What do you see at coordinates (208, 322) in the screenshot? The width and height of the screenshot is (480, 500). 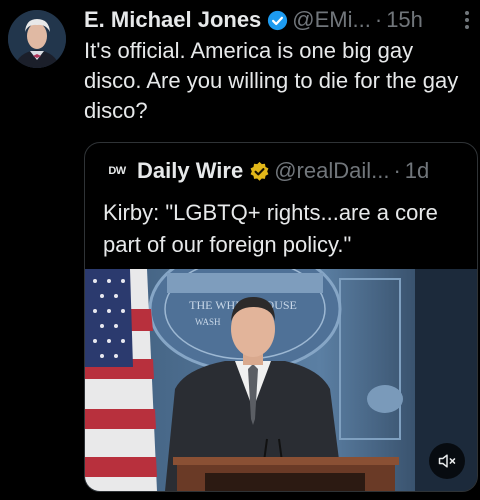 I see `seal-text-bottom: WASH` at bounding box center [208, 322].